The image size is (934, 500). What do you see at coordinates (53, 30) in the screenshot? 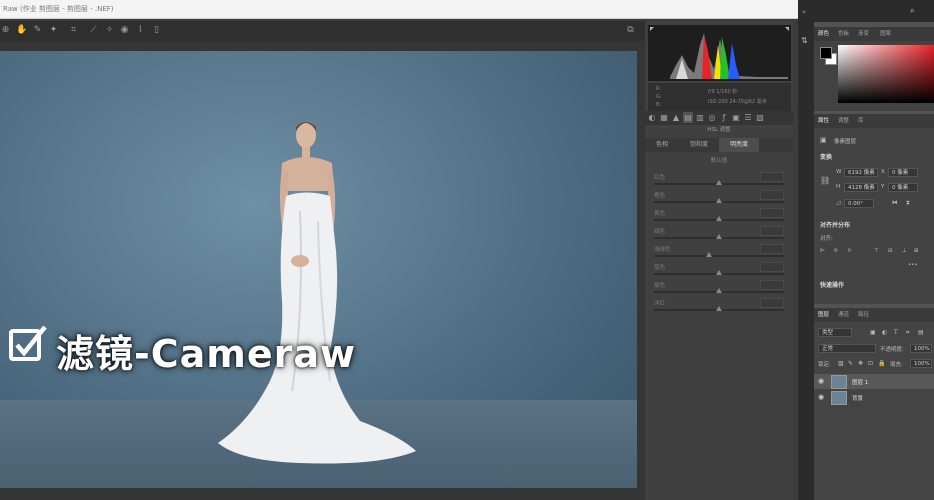
I see `color-sampler-icon: ✦` at bounding box center [53, 30].